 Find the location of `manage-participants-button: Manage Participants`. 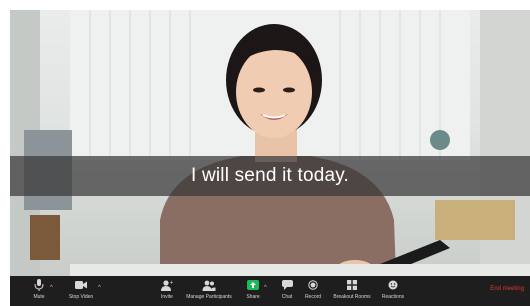

manage-participants-button: Manage Participants is located at coordinates (209, 291).